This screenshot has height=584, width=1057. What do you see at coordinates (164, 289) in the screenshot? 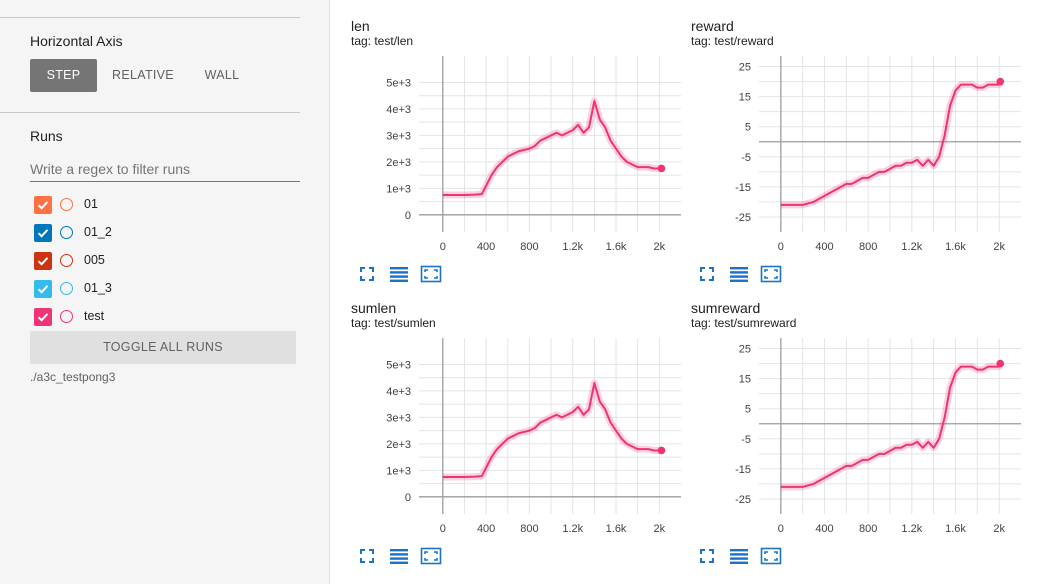
I see `run-item-01_3: 01_3` at bounding box center [164, 289].